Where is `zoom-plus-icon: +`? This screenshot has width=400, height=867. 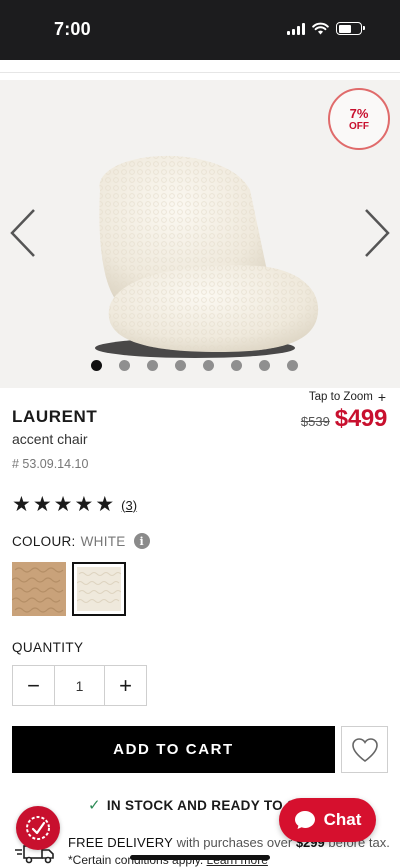
zoom-plus-icon: + is located at coordinates (381, 397).